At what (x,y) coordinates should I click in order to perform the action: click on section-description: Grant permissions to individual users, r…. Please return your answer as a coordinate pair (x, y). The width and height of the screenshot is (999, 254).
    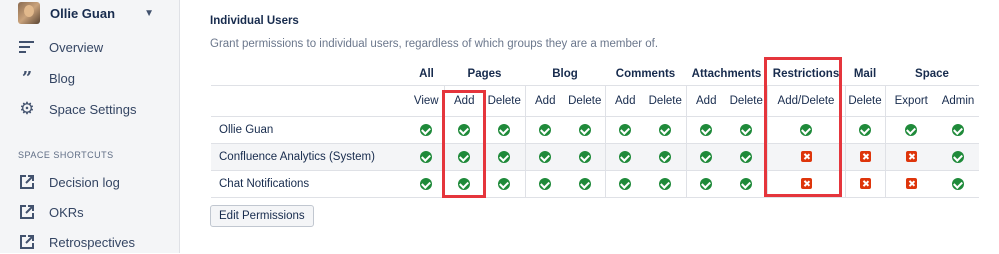
    Looking at the image, I should click on (434, 44).